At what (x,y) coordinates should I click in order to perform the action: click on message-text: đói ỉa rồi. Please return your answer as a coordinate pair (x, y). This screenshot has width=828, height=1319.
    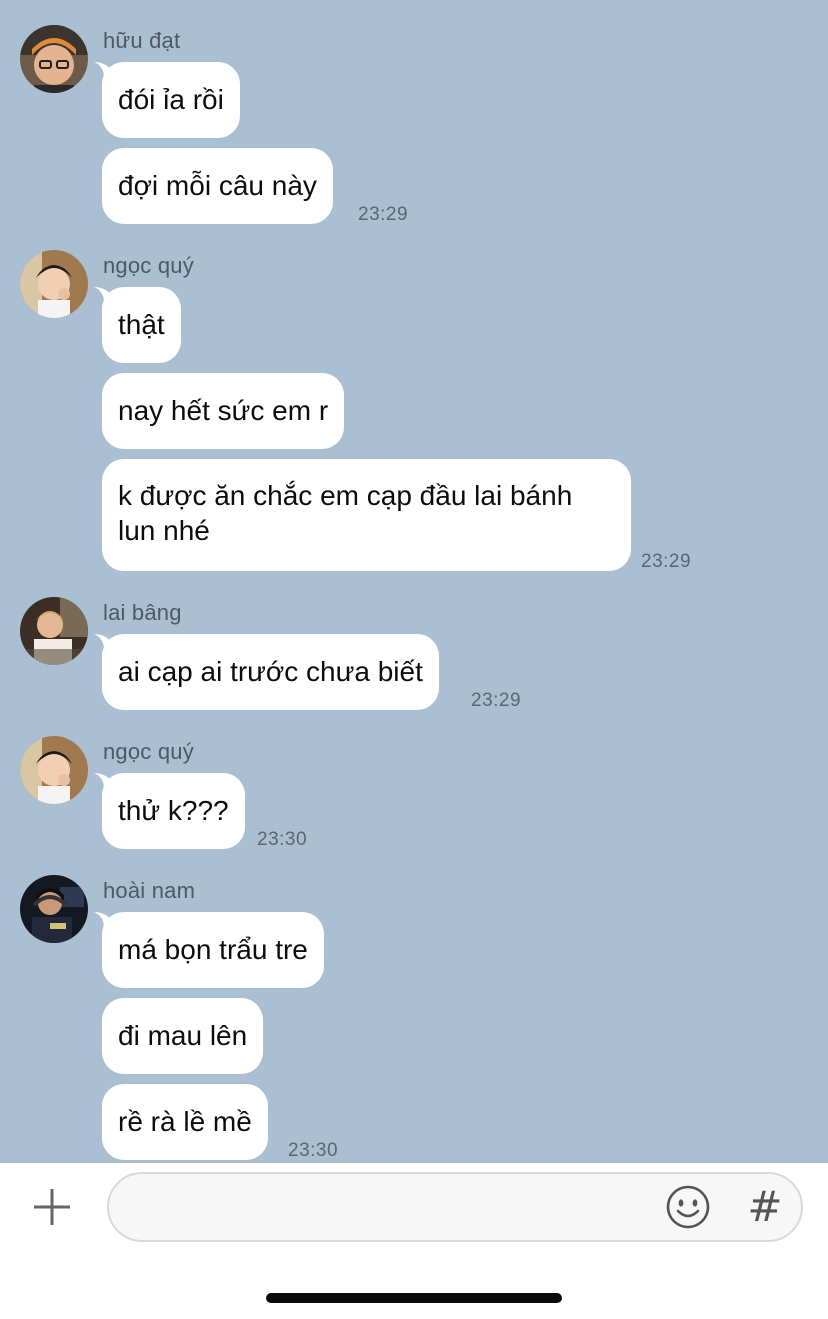
    Looking at the image, I should click on (171, 99).